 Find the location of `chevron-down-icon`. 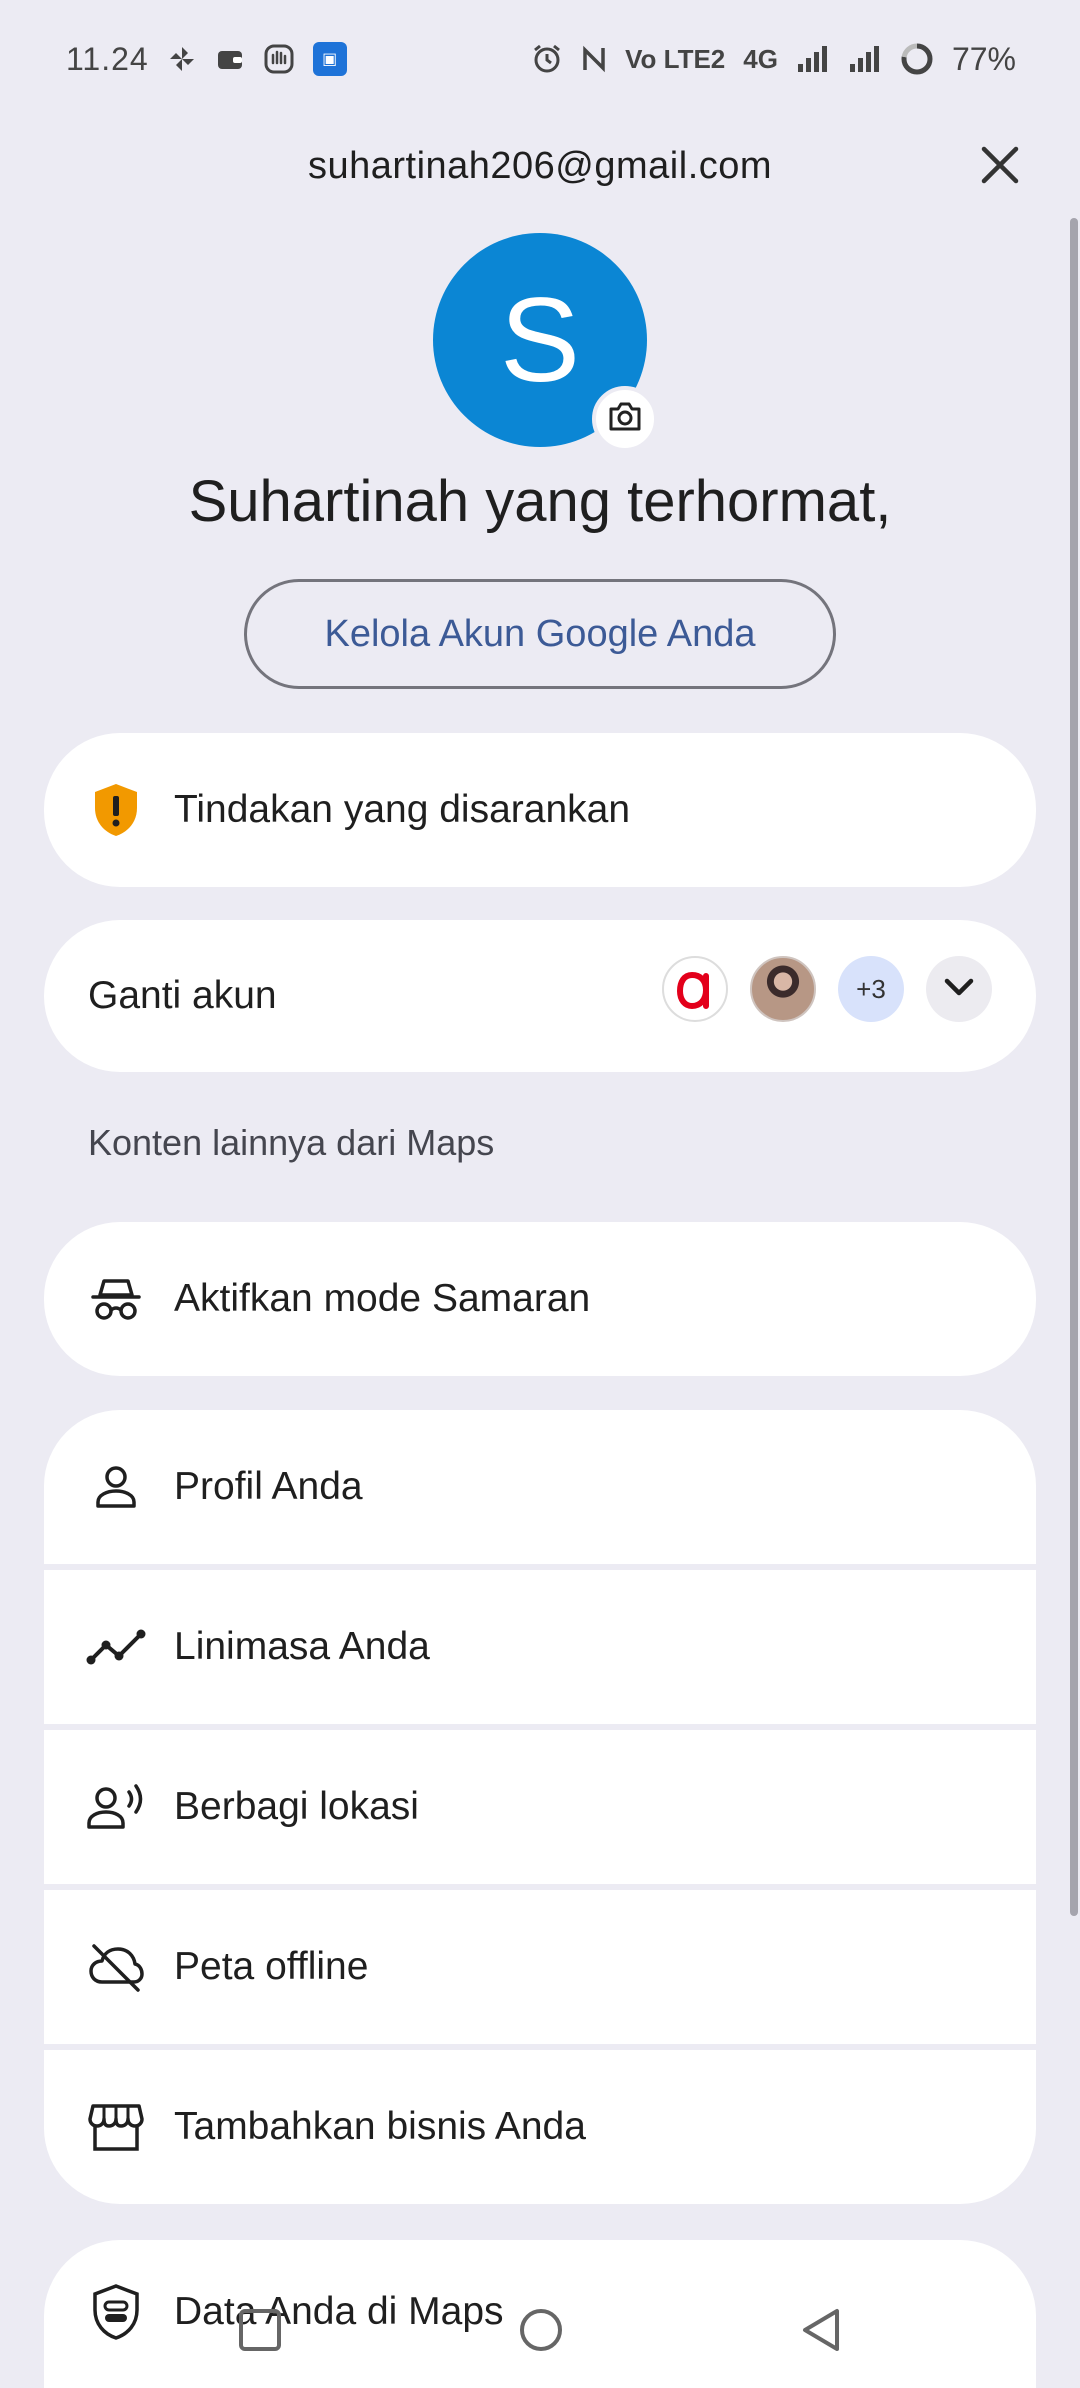

chevron-down-icon is located at coordinates (959, 989).